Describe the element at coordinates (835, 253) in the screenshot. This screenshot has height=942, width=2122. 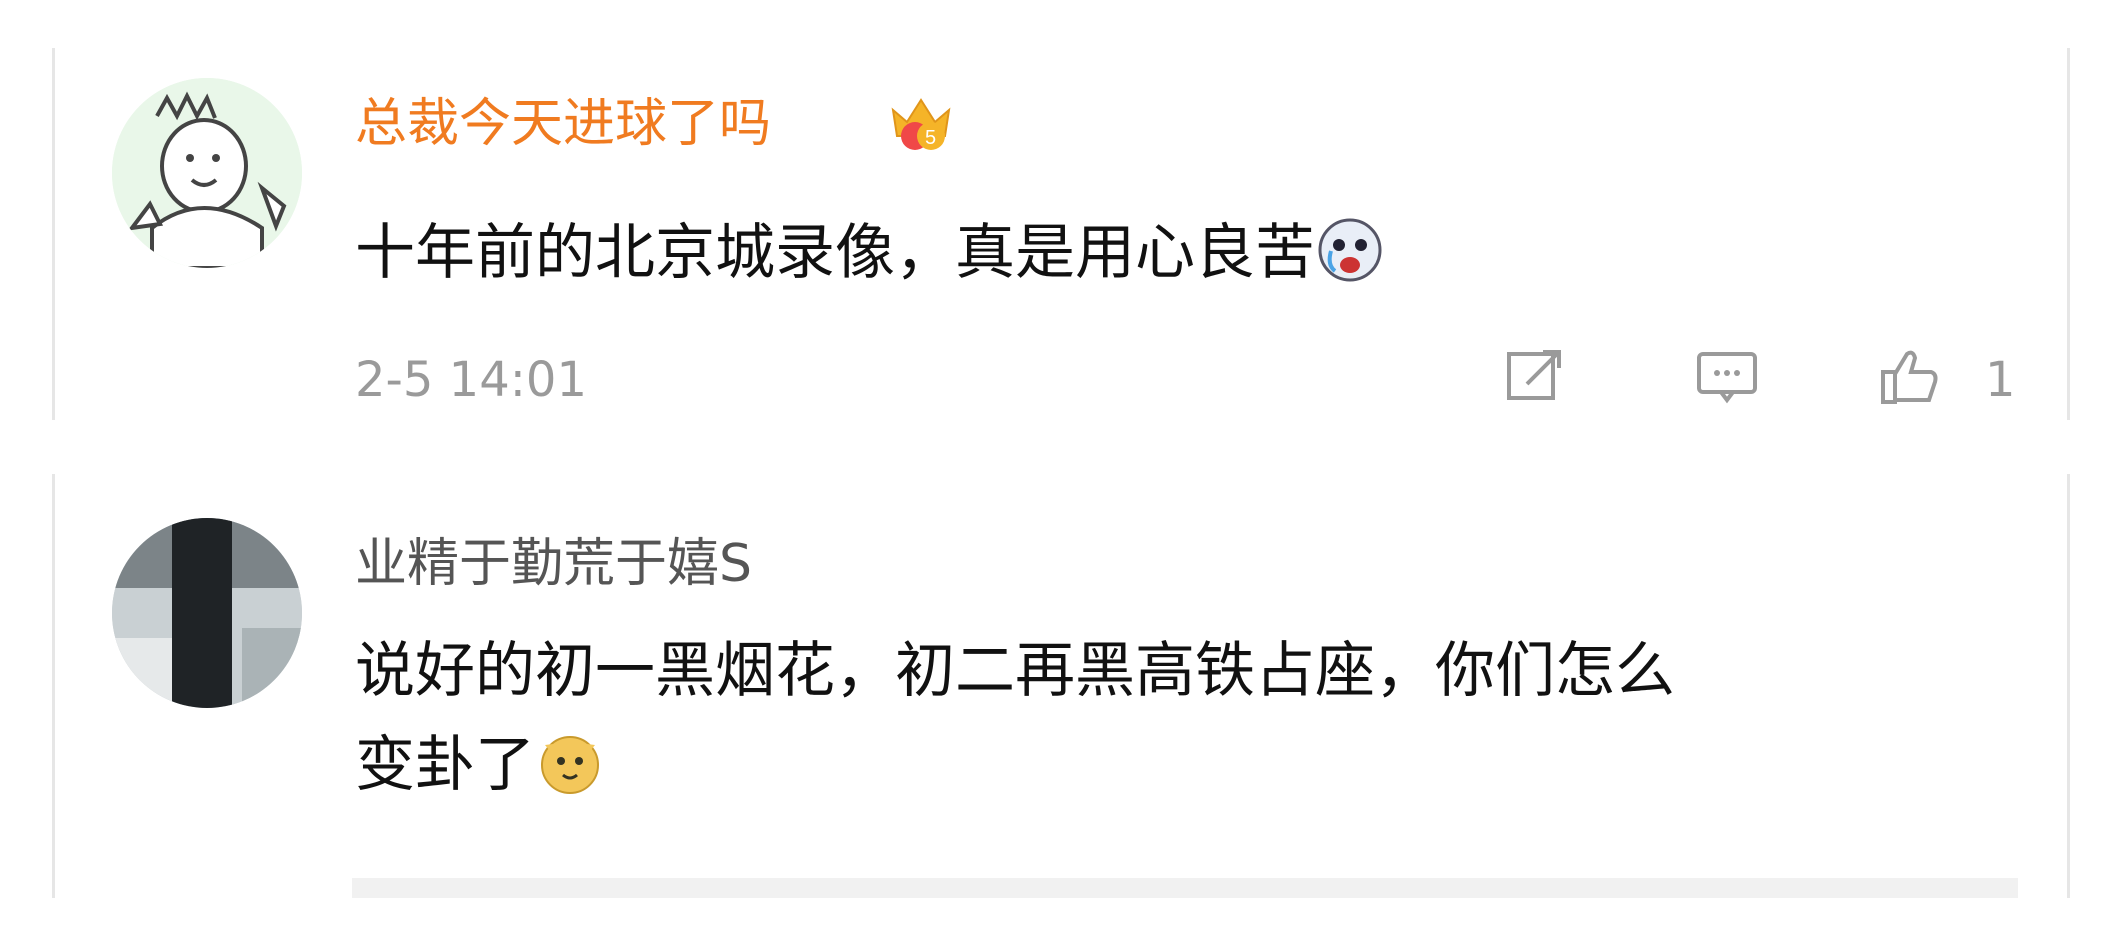
I see `comment-body: 十年前的北京城录像，真是用心良苦` at that location.